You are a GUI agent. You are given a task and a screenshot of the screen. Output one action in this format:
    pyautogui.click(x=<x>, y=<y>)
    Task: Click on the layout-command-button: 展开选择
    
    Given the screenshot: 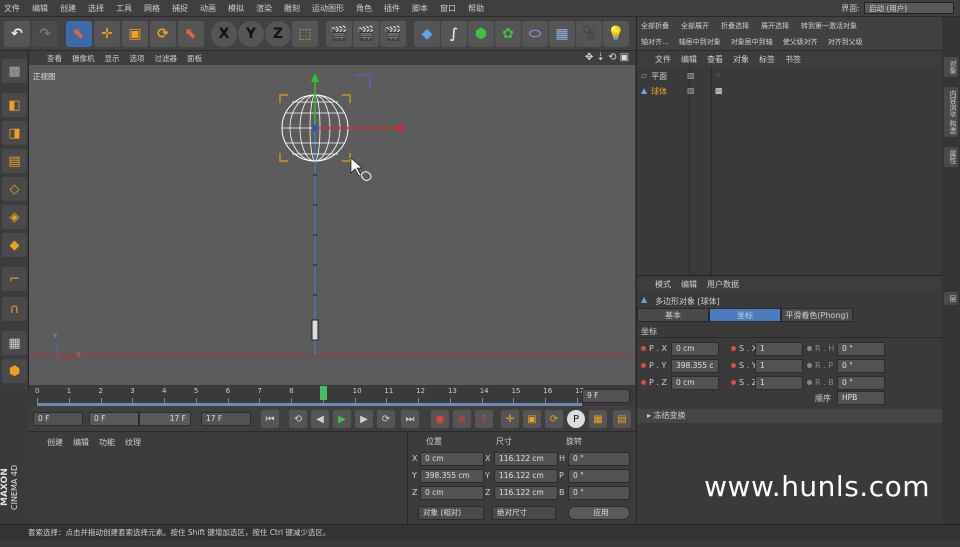 What is the action you would take?
    pyautogui.click(x=775, y=26)
    